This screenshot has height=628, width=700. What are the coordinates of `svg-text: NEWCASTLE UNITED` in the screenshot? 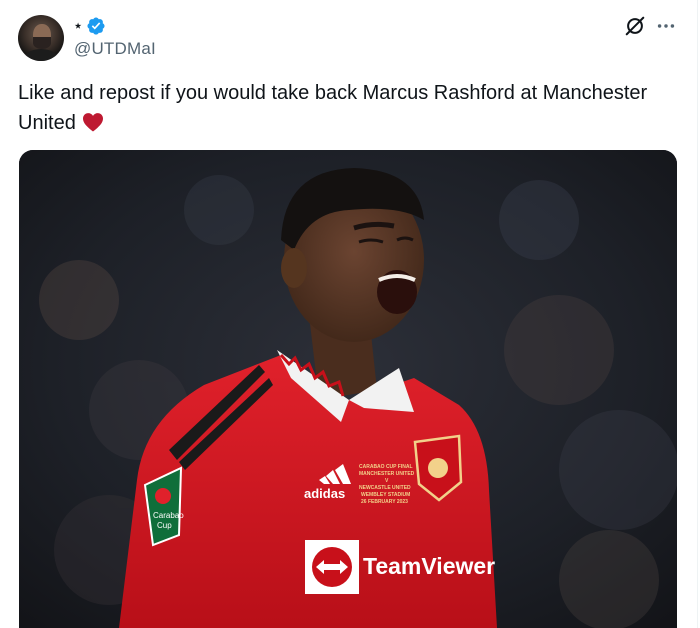 It's located at (385, 488).